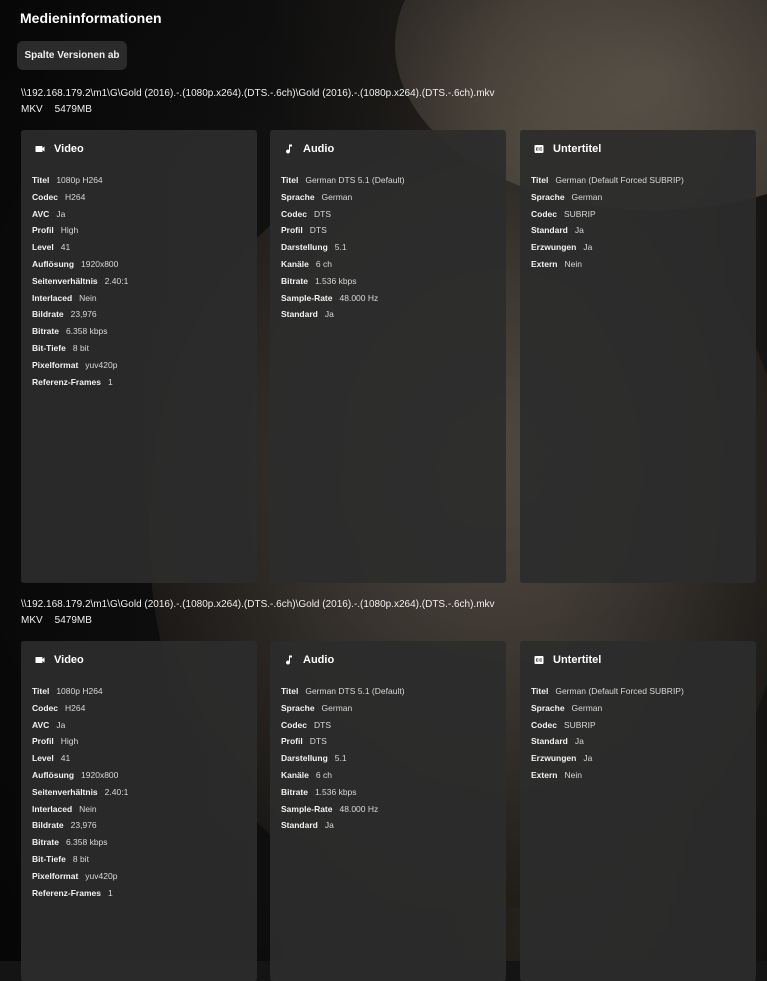 This screenshot has height=981, width=767. Describe the element at coordinates (53, 774) in the screenshot. I see `property-label: Auflösung` at that location.